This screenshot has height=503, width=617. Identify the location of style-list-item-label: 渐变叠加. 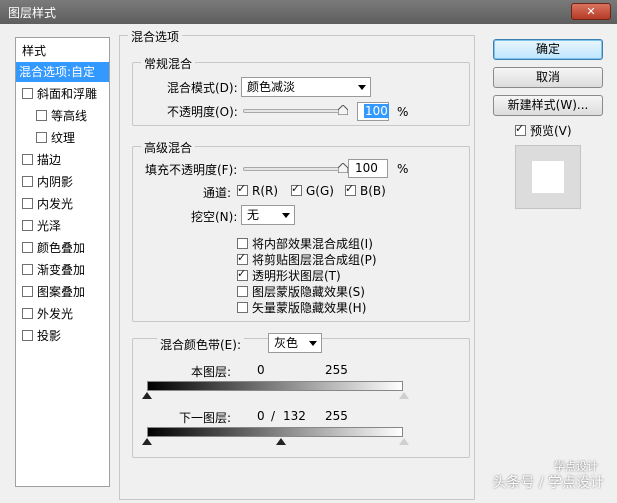
(61, 270).